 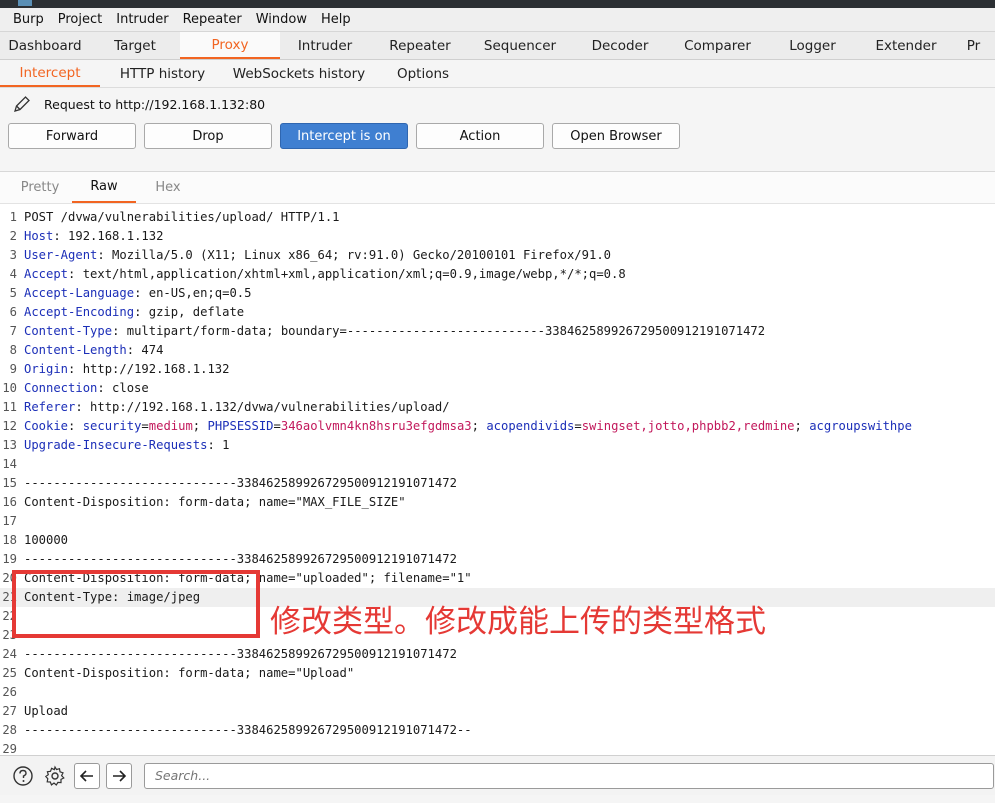 I want to click on line-text: Accept-Encoding: gzip, deflate, so click(x=134, y=312).